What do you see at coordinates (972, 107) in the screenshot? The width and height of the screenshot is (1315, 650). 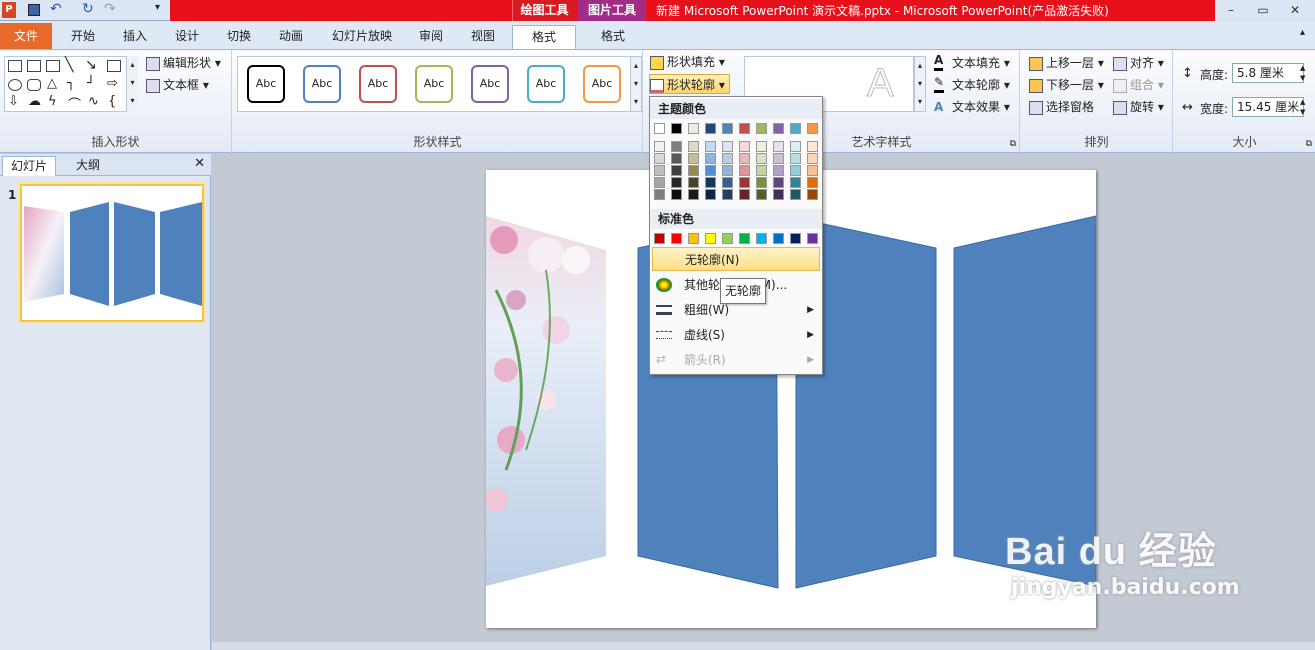 I see `text-effects-button: A 文本效果 ▾` at bounding box center [972, 107].